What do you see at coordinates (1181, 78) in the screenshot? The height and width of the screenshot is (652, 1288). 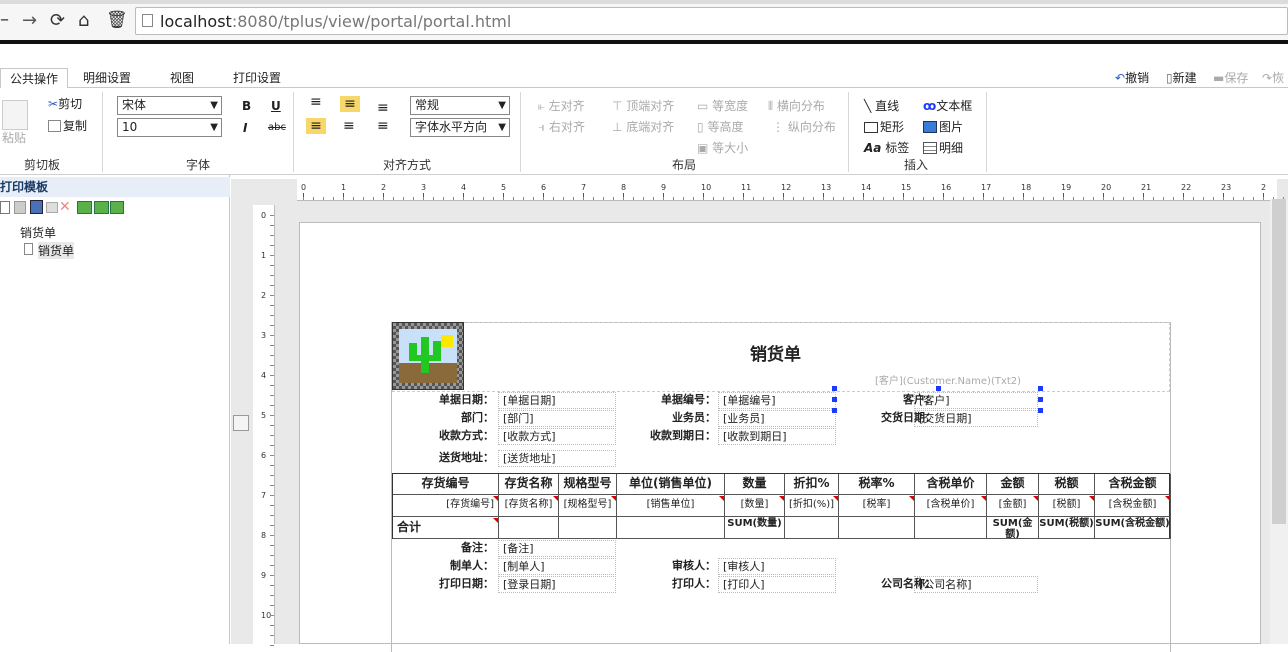 I see `new-button: ▯新建` at bounding box center [1181, 78].